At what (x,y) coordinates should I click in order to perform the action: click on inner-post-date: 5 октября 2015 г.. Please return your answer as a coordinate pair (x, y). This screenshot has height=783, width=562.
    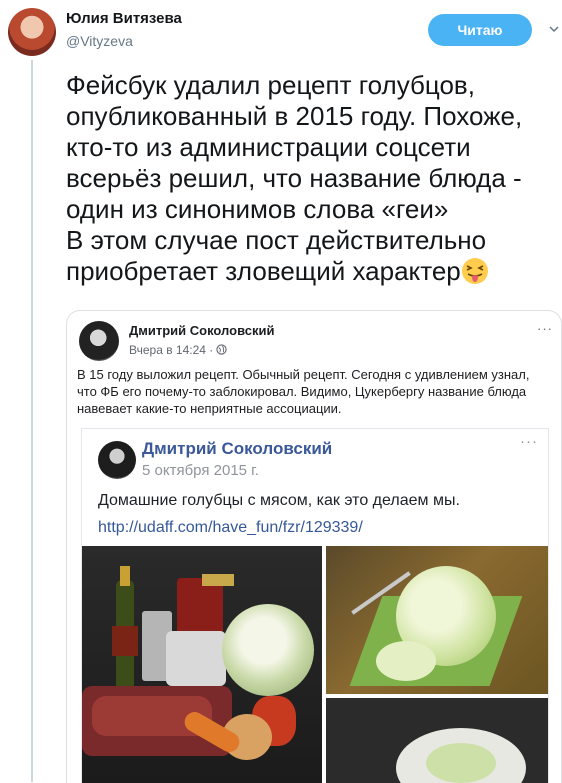
    Looking at the image, I should click on (200, 470).